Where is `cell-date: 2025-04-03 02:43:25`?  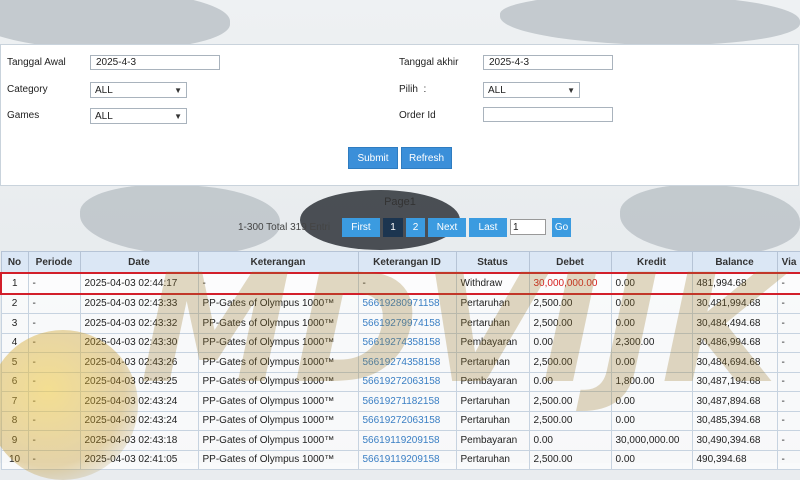 cell-date: 2025-04-03 02:43:25 is located at coordinates (139, 381).